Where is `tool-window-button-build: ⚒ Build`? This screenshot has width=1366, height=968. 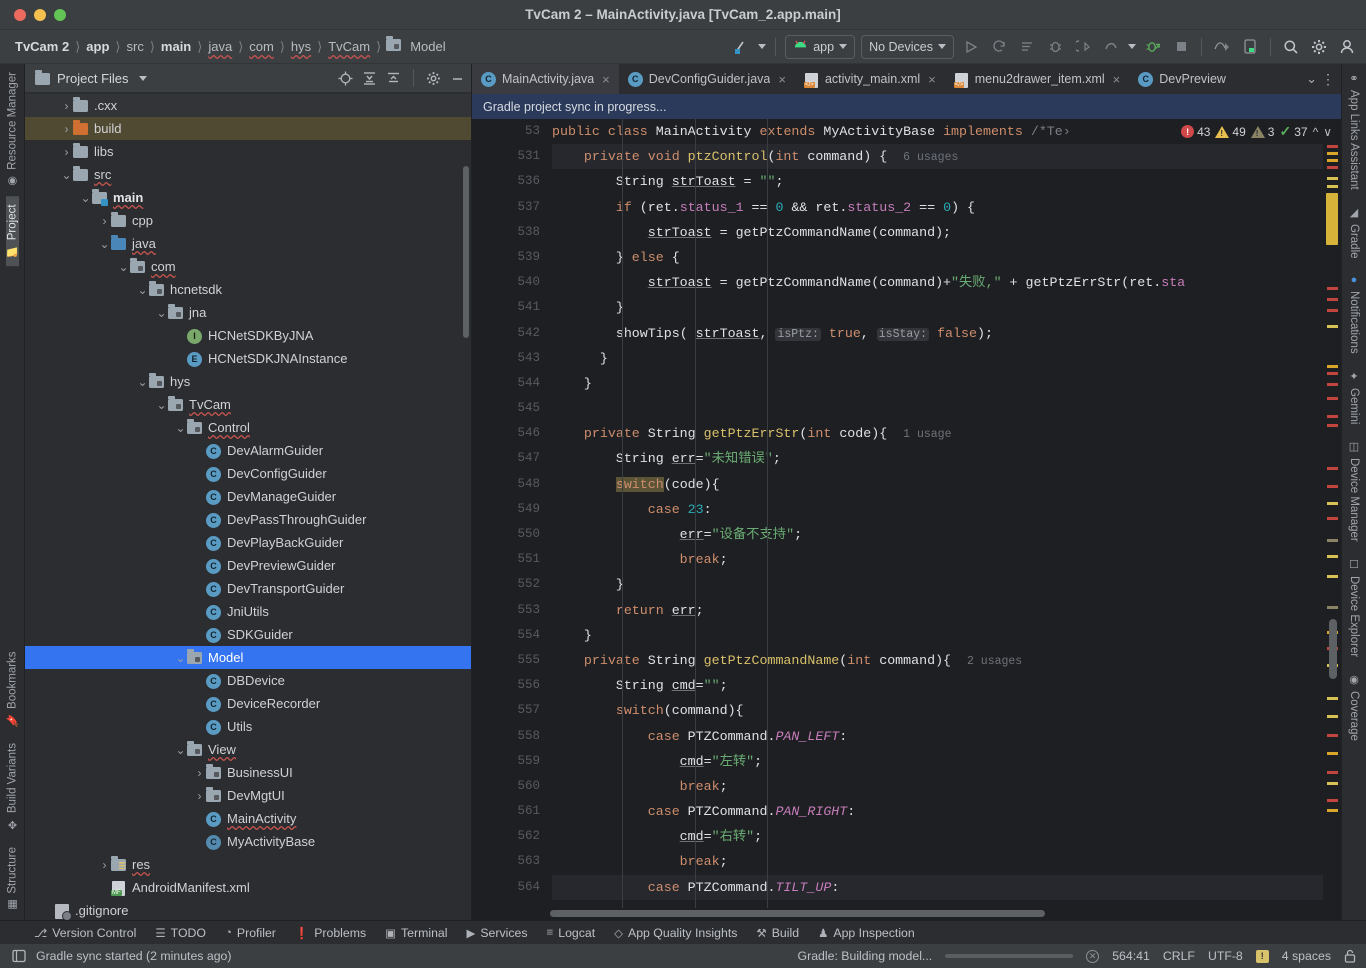
tool-window-button-build: ⚒ Build is located at coordinates (777, 933).